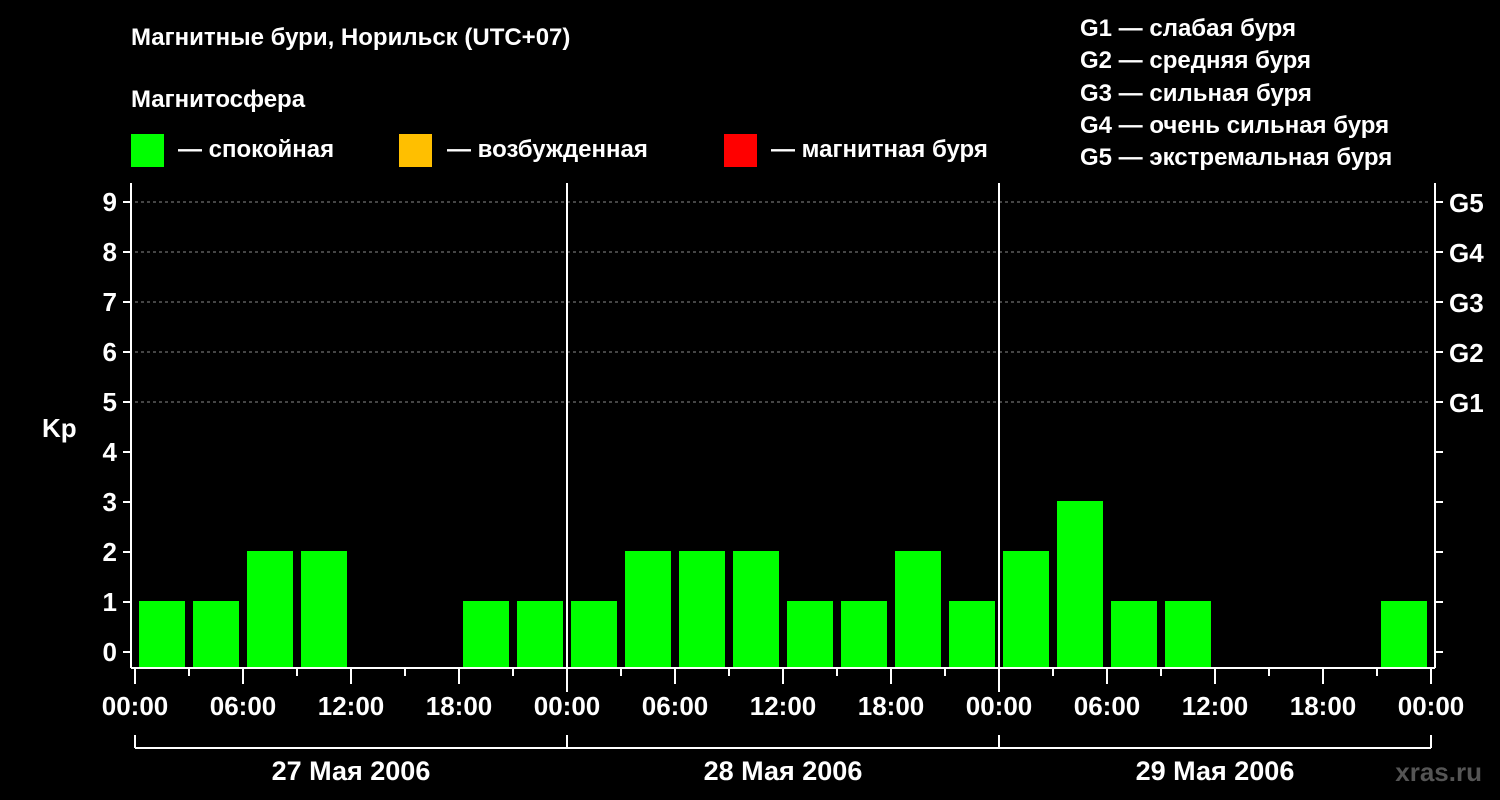 This screenshot has height=800, width=1500. What do you see at coordinates (1466, 353) in the screenshot?
I see `g-scale-label: G2` at bounding box center [1466, 353].